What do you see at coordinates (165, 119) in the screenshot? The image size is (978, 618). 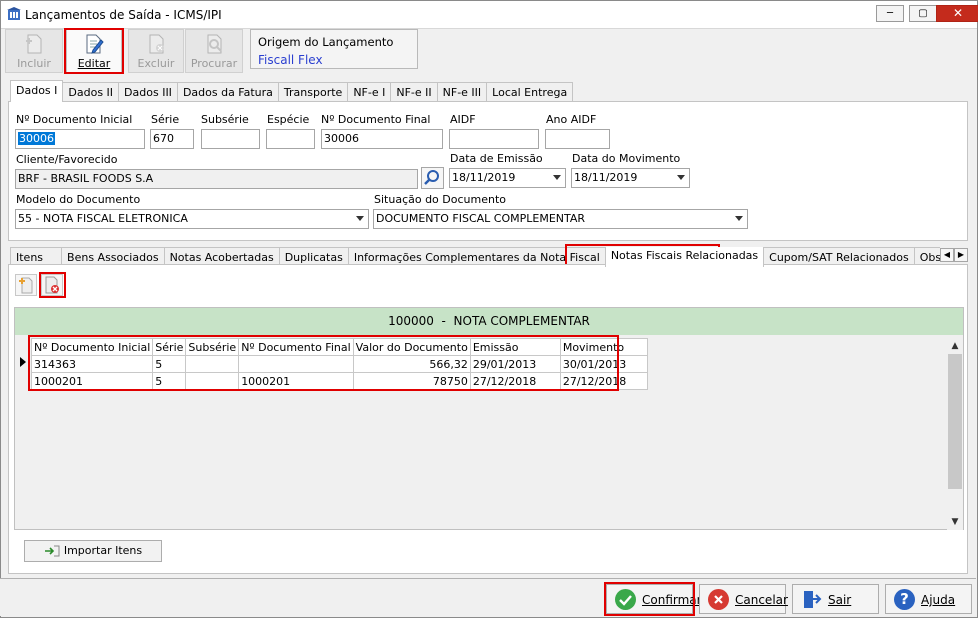 I see `serie-label: Série` at bounding box center [165, 119].